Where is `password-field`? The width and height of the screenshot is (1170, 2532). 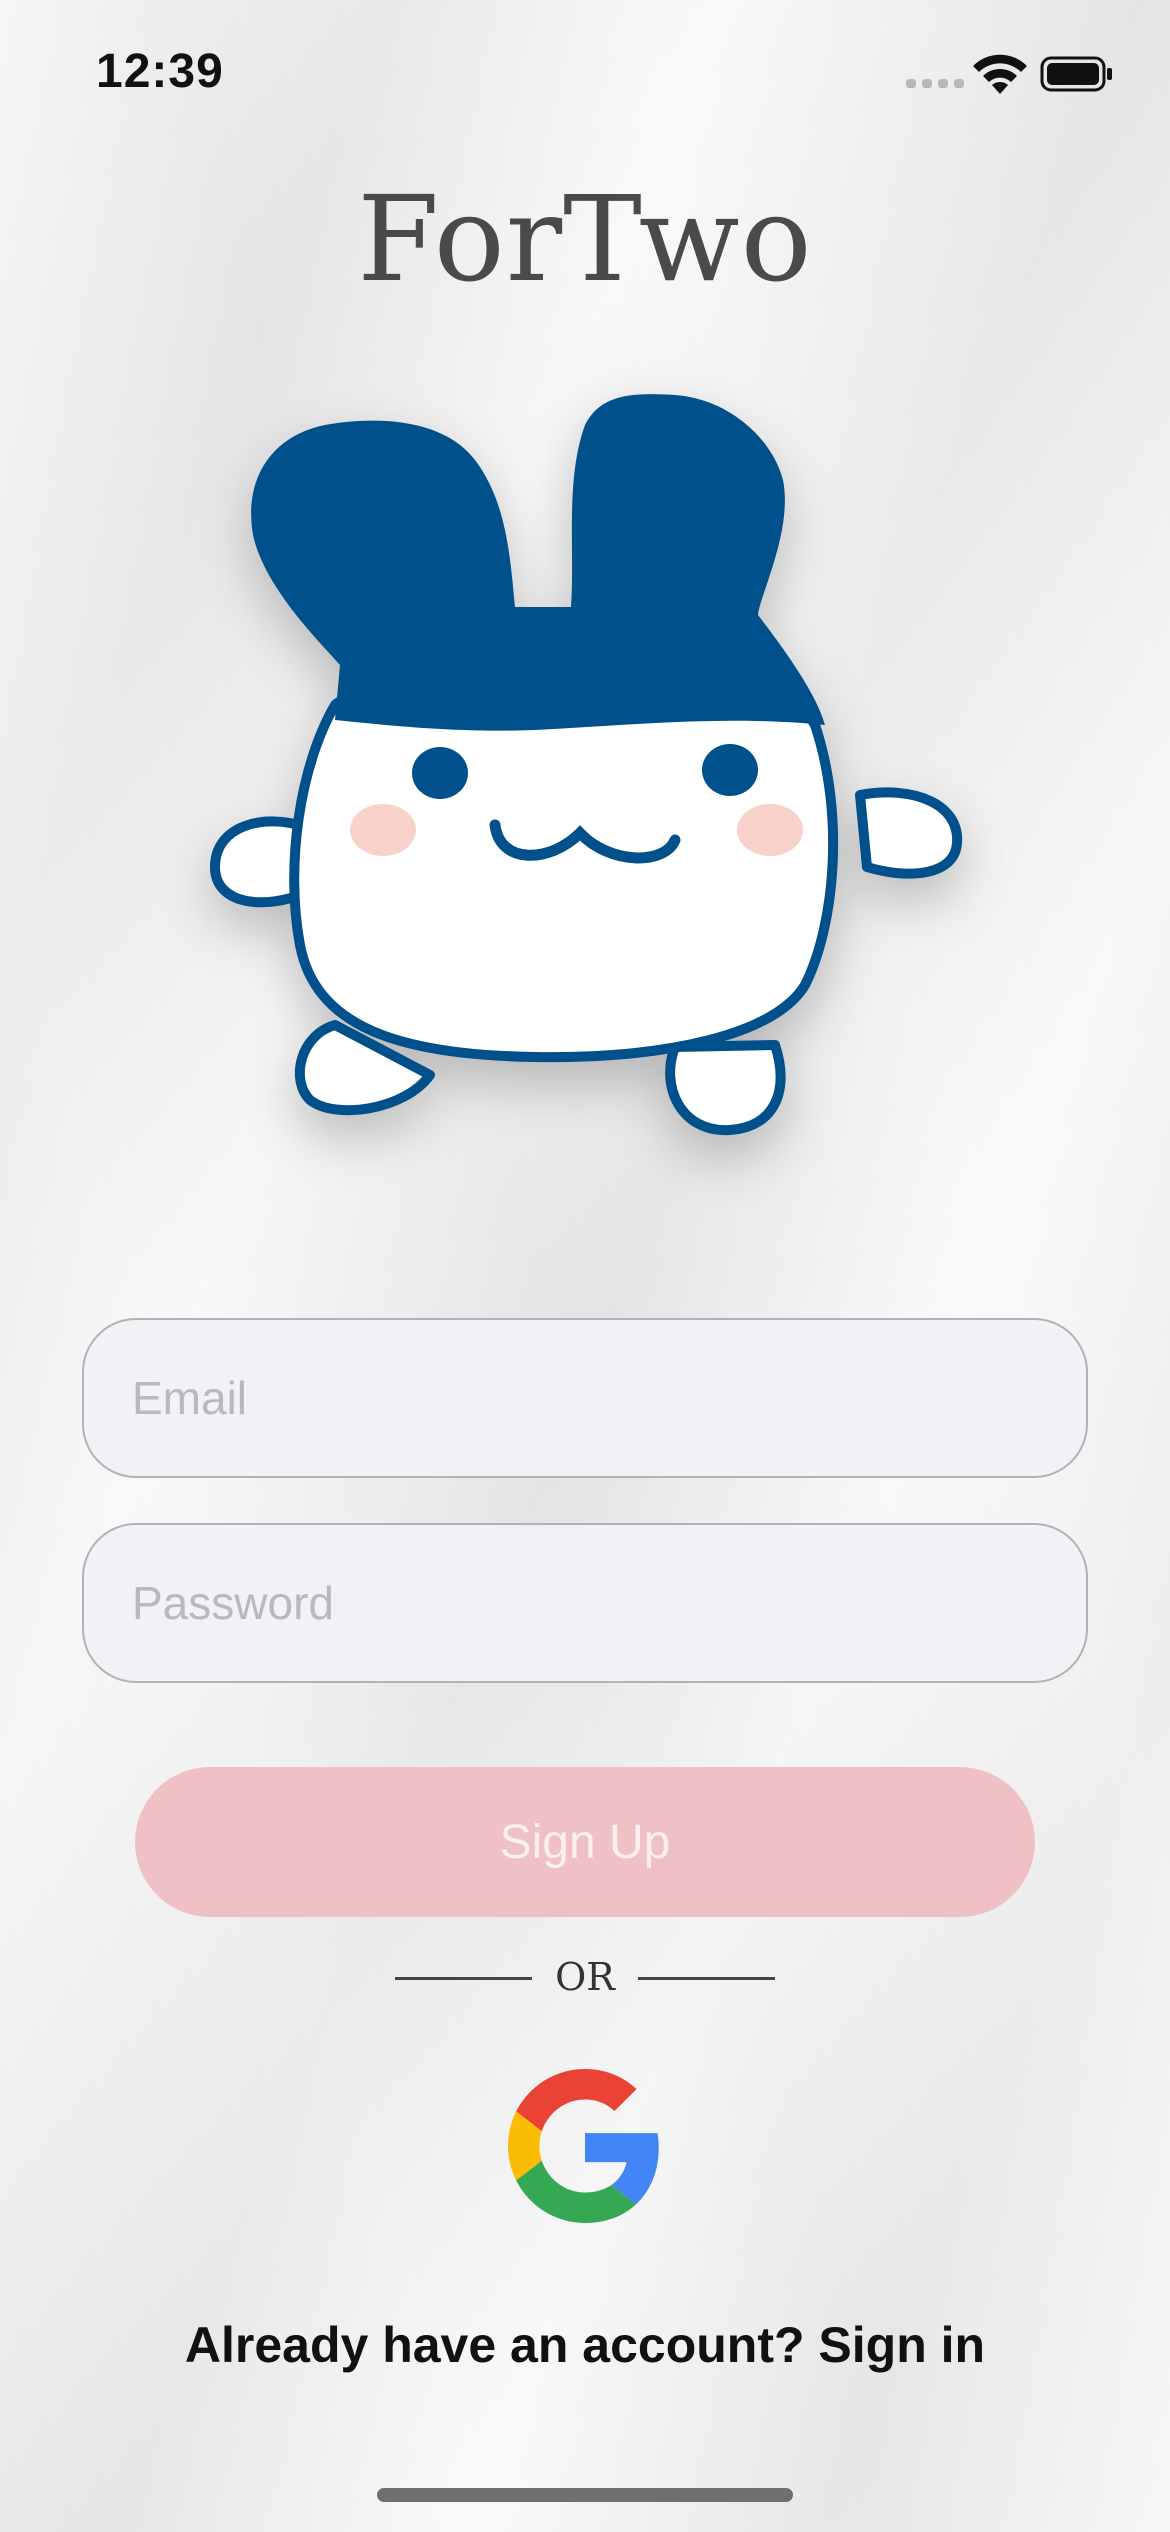 password-field is located at coordinates (585, 1603).